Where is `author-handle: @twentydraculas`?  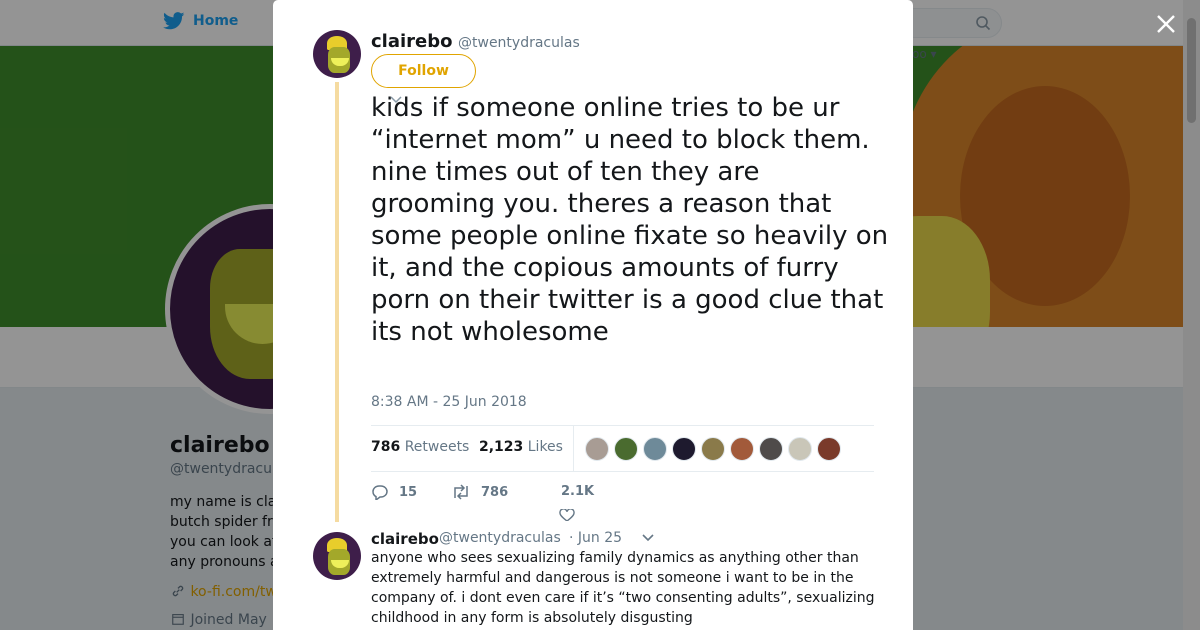
author-handle: @twentydraculas is located at coordinates (519, 43).